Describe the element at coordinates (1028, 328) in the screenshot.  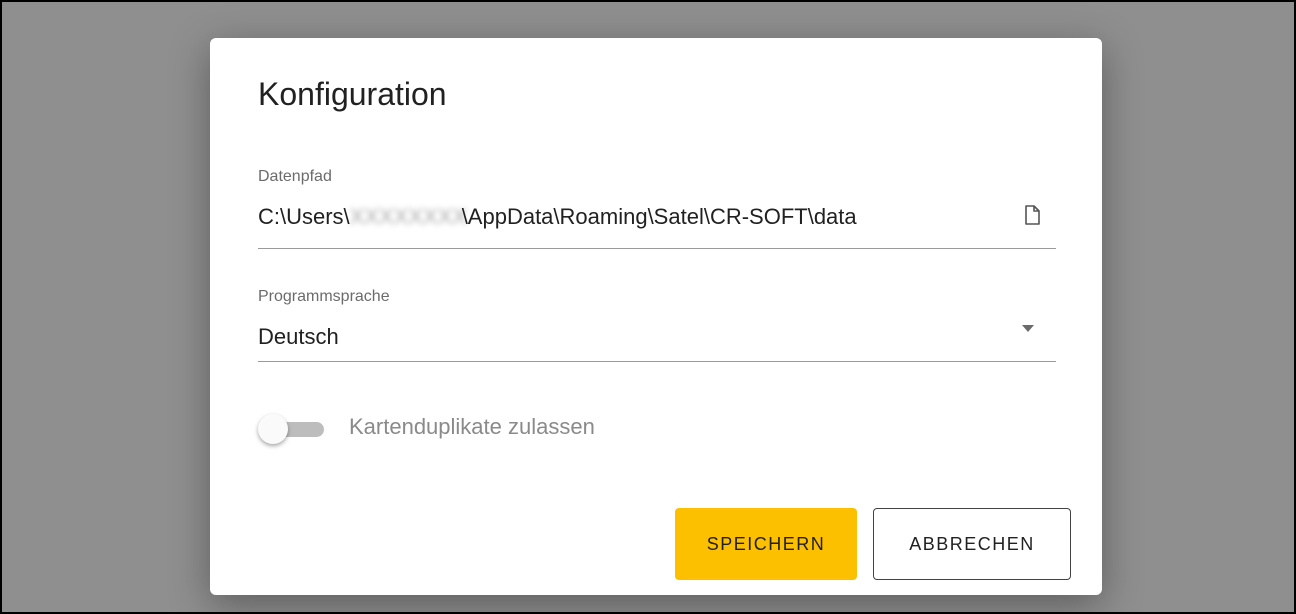
I see `dropdown-arrow-icon` at that location.